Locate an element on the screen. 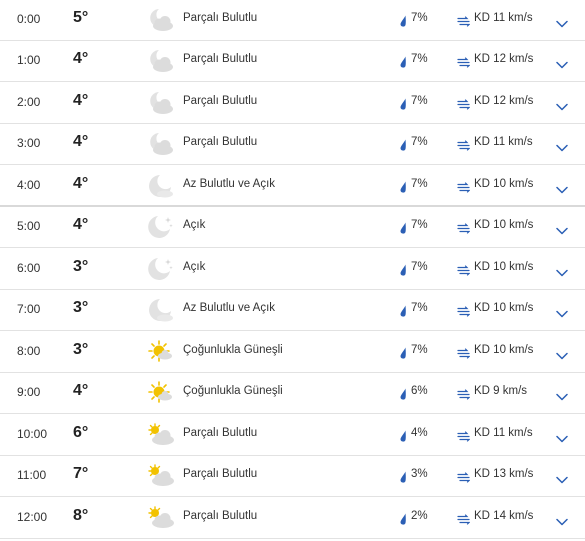 Image resolution: width=585 pixels, height=541 pixels. forecast-row: 11:00 7° Parçalı Bulutlu 3% KD 13 km/s is located at coordinates (292, 476).